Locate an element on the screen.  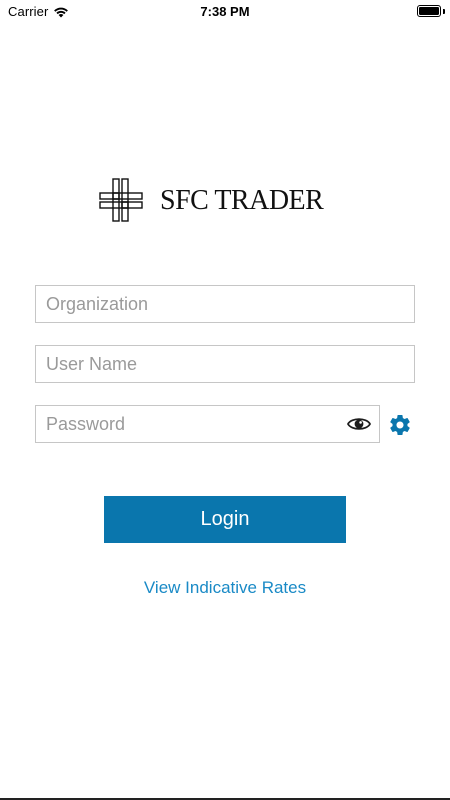
eye-icon is located at coordinates (359, 424).